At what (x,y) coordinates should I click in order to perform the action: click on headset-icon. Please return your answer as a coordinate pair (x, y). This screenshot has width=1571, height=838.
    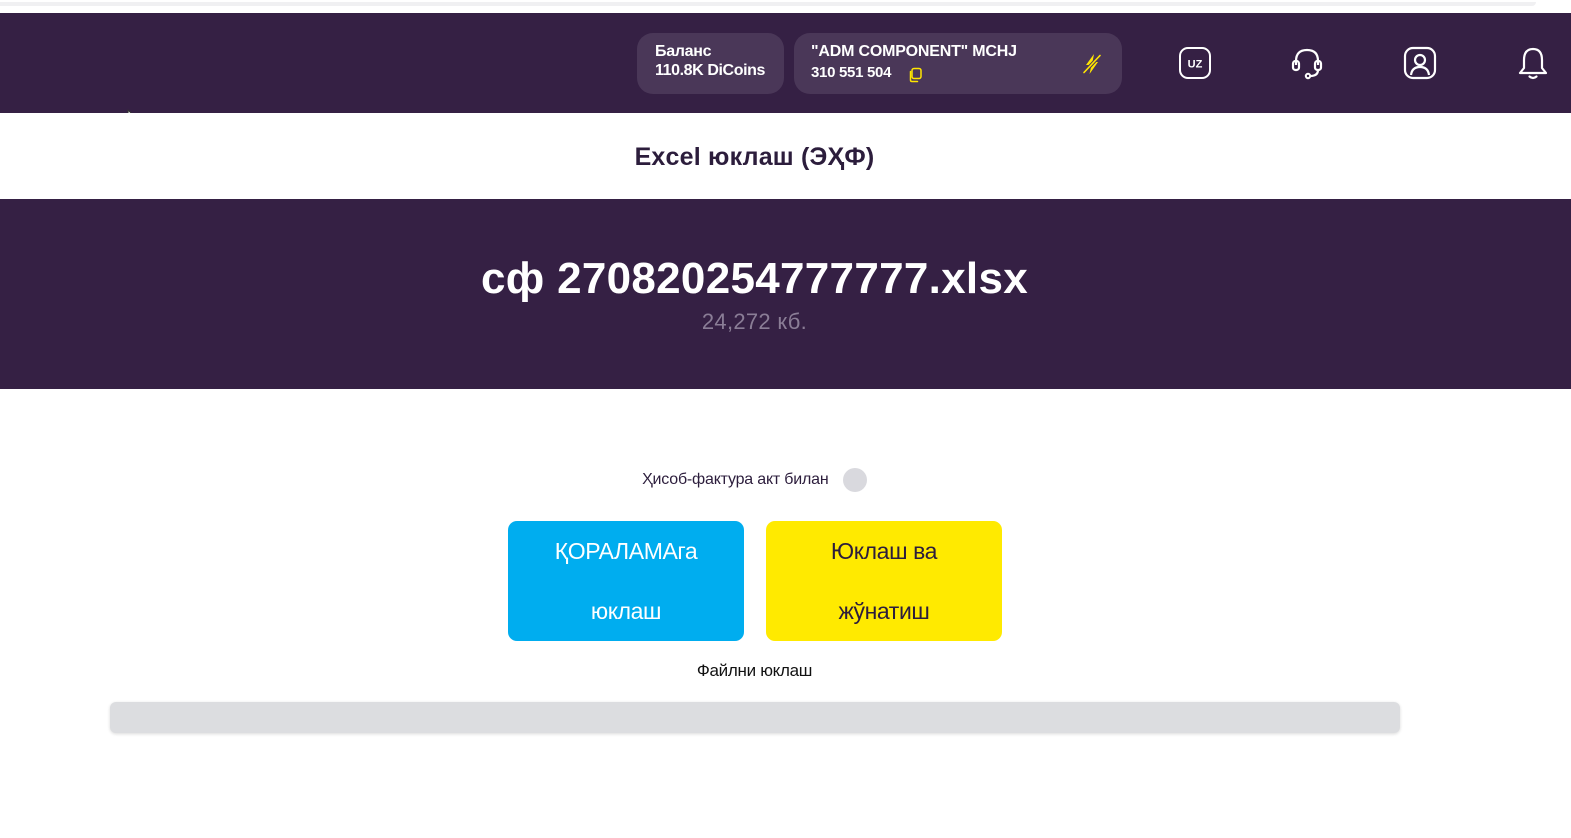
    Looking at the image, I should click on (1307, 63).